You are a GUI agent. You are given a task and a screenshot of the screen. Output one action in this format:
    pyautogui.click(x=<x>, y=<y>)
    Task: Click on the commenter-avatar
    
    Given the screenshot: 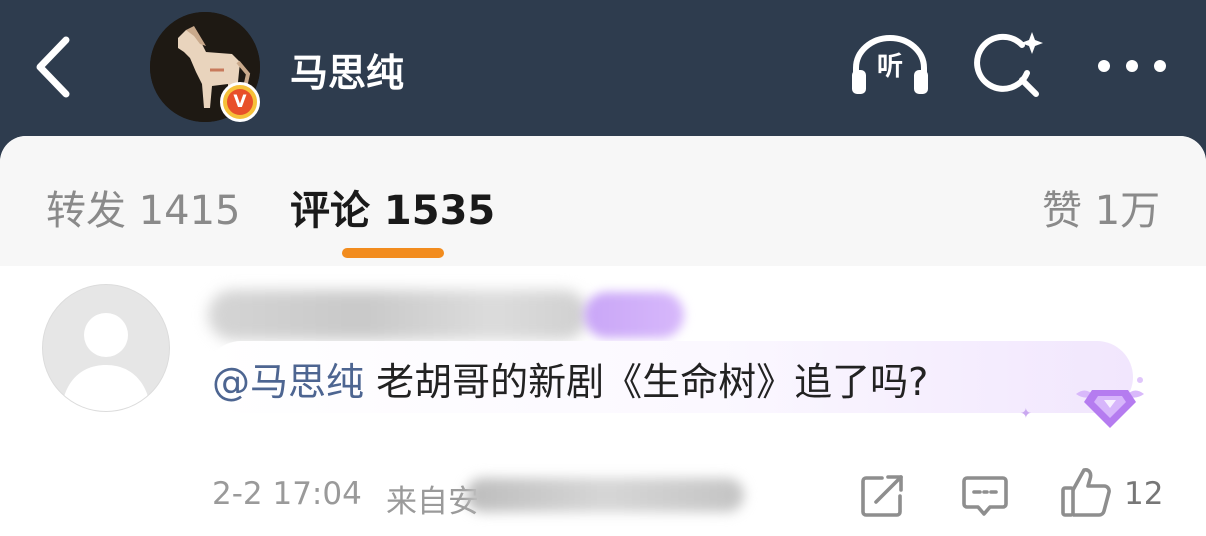 What is the action you would take?
    pyautogui.click(x=106, y=348)
    